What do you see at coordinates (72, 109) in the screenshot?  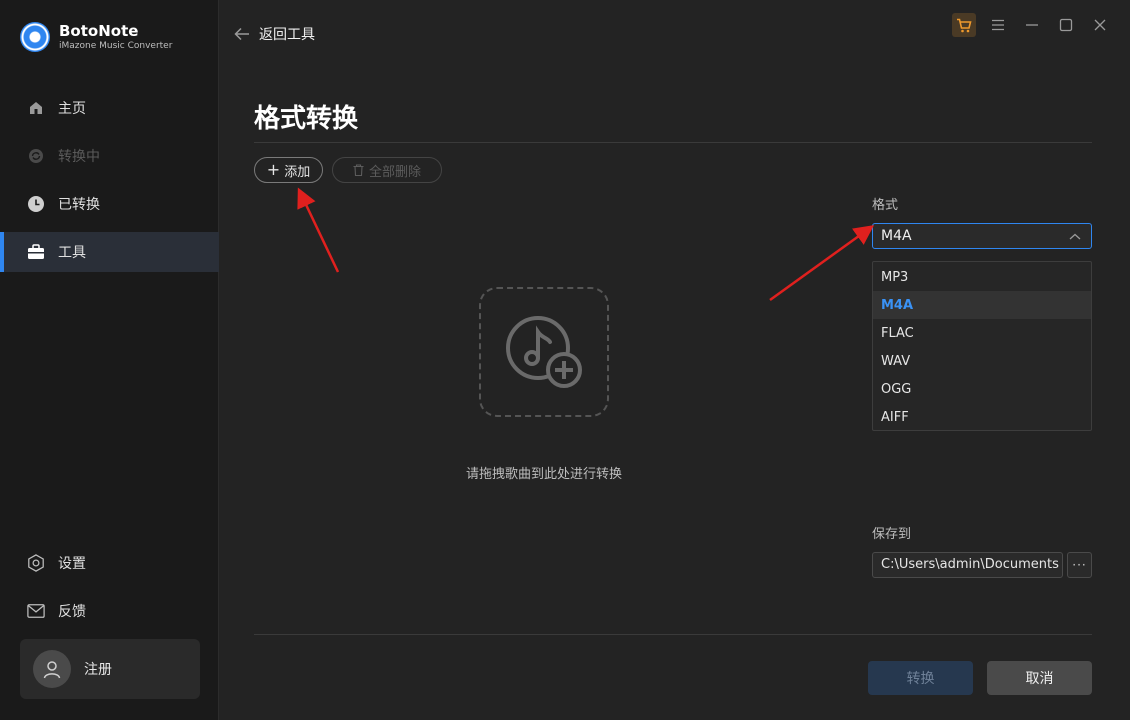 I see `sidebar-item-label: 主页` at bounding box center [72, 109].